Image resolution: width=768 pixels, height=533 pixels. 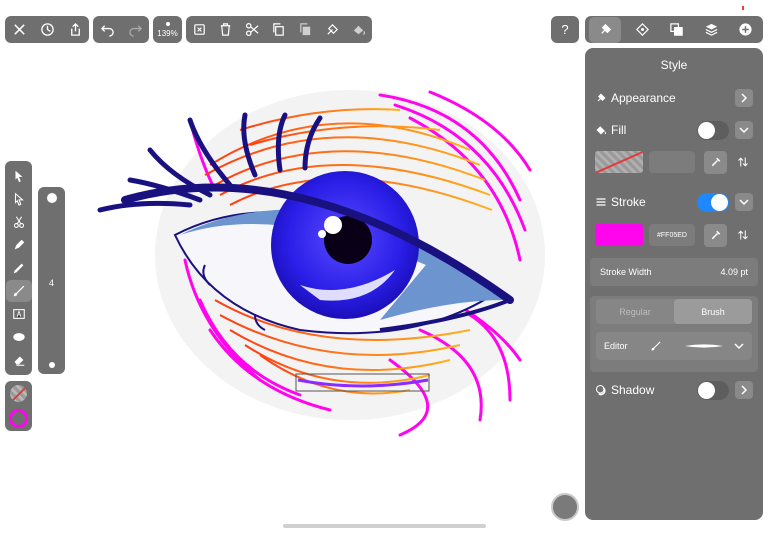 I want to click on style-paste-icon, so click(x=359, y=30).